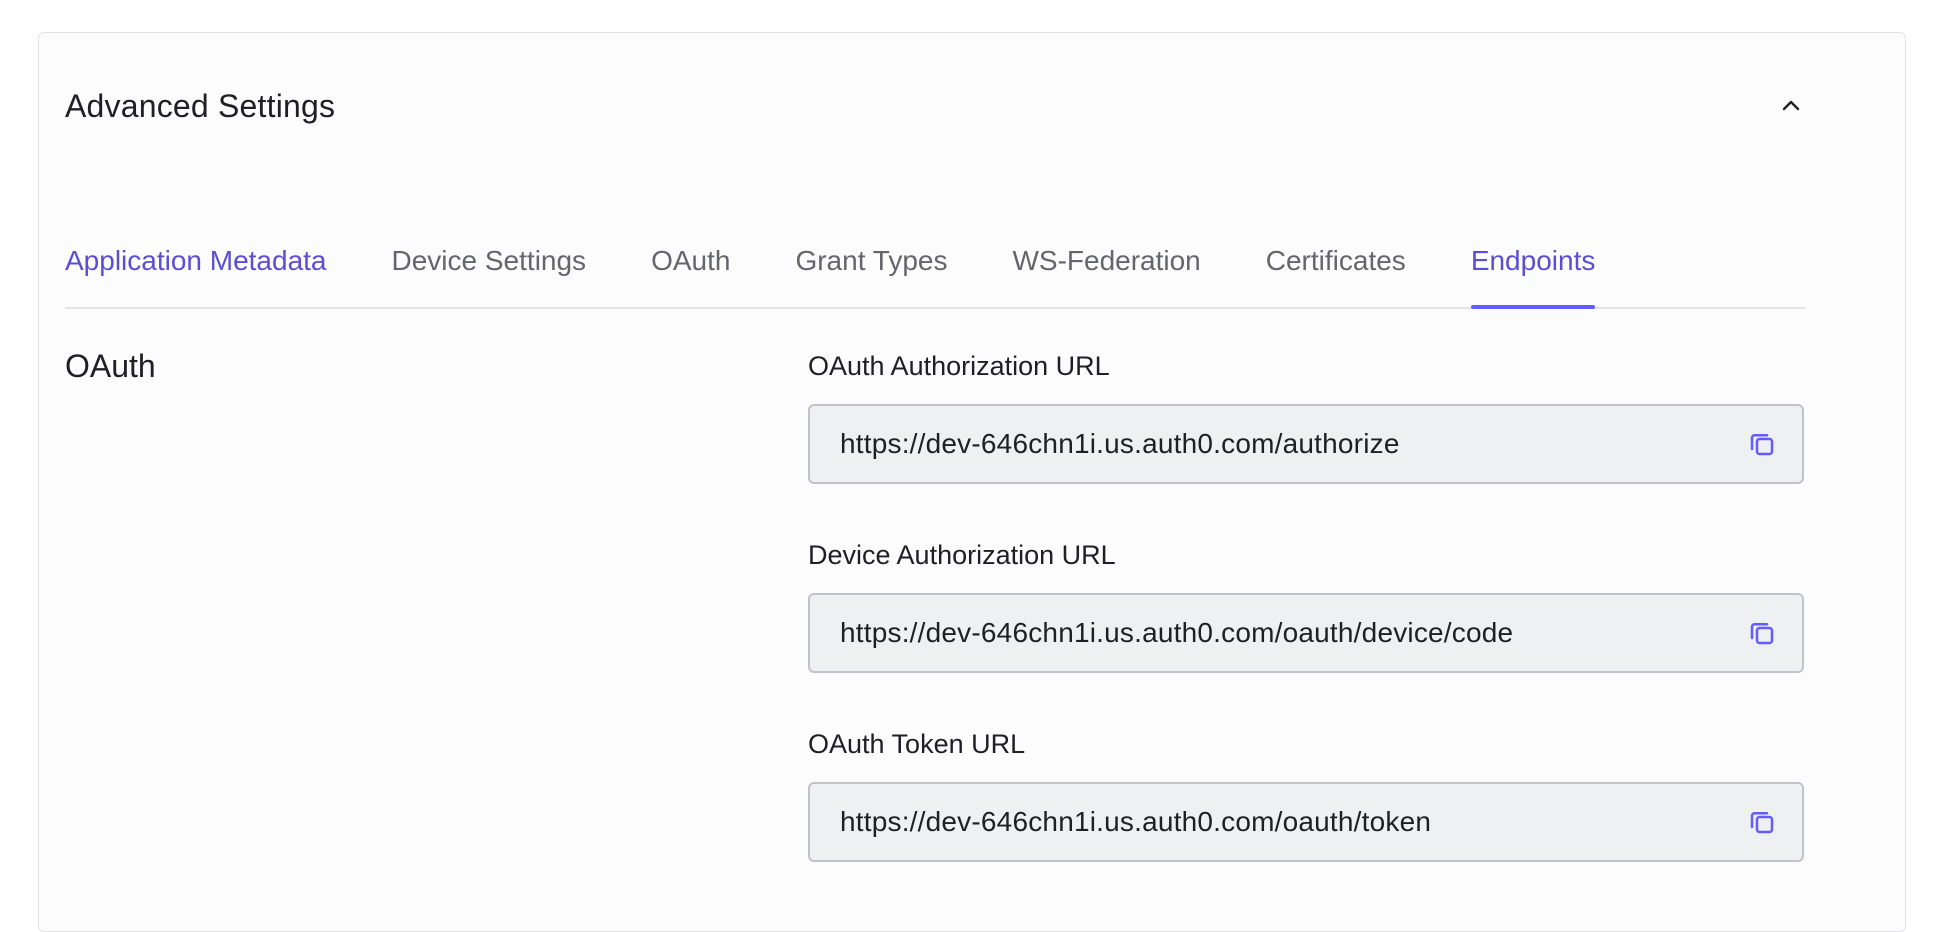 The height and width of the screenshot is (932, 1934). What do you see at coordinates (917, 744) in the screenshot?
I see `field-label: OAuth Token URL` at bounding box center [917, 744].